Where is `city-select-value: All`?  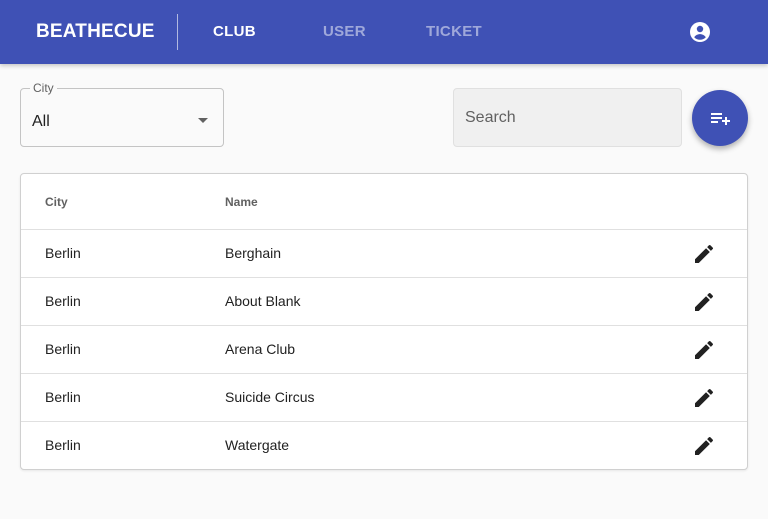 city-select-value: All is located at coordinates (41, 121).